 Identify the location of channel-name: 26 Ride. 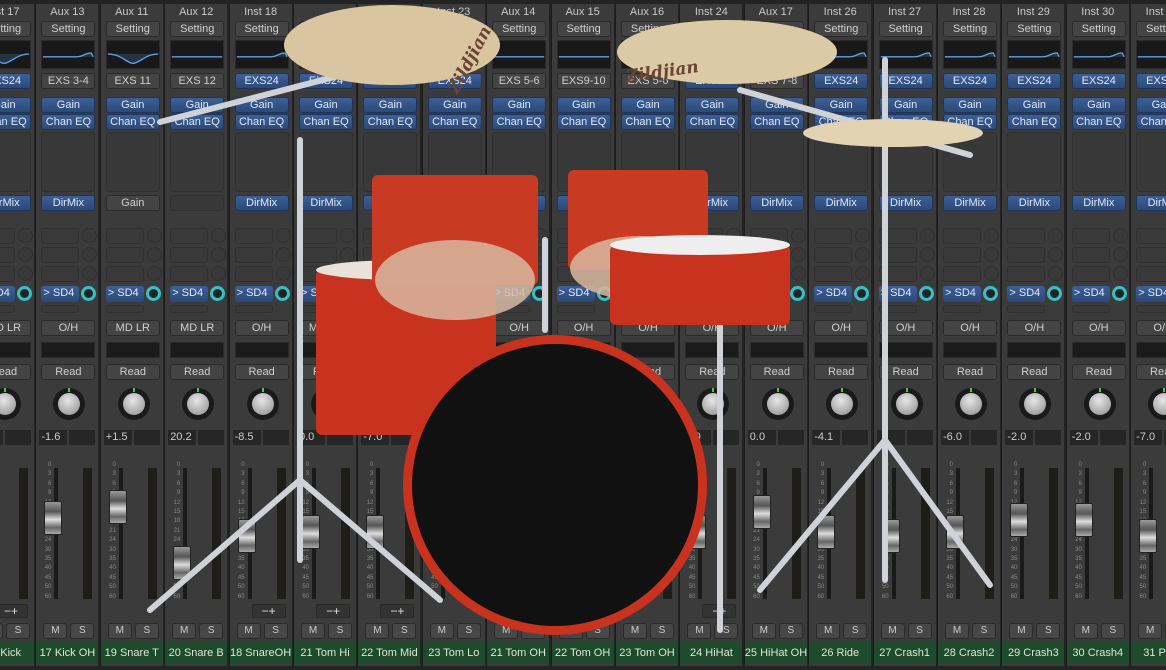
(840, 653).